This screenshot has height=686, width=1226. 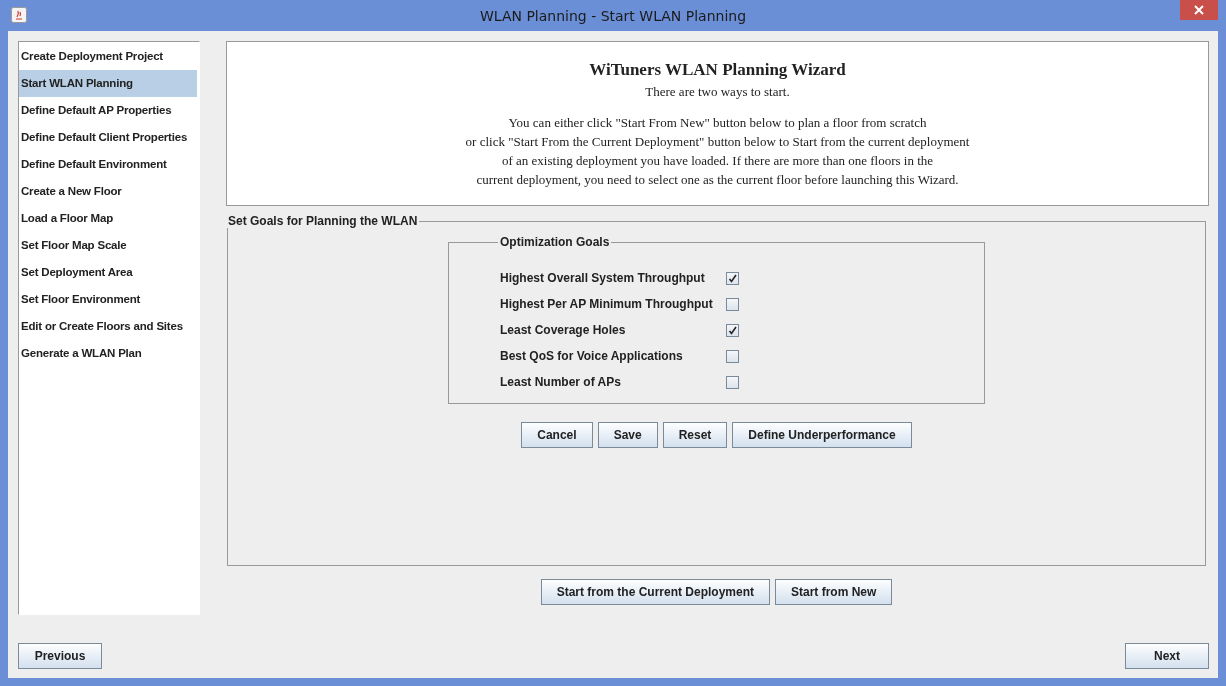 What do you see at coordinates (607, 304) in the screenshot?
I see `goal-label: Highest Per AP Minimum Throughput` at bounding box center [607, 304].